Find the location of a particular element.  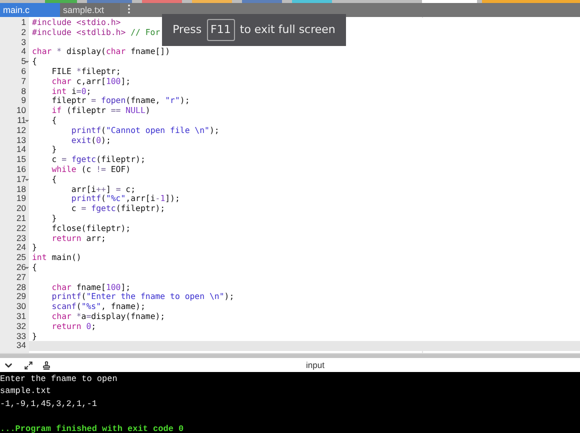

code-line: #include <stdlib.h> // For is located at coordinates (95, 33).